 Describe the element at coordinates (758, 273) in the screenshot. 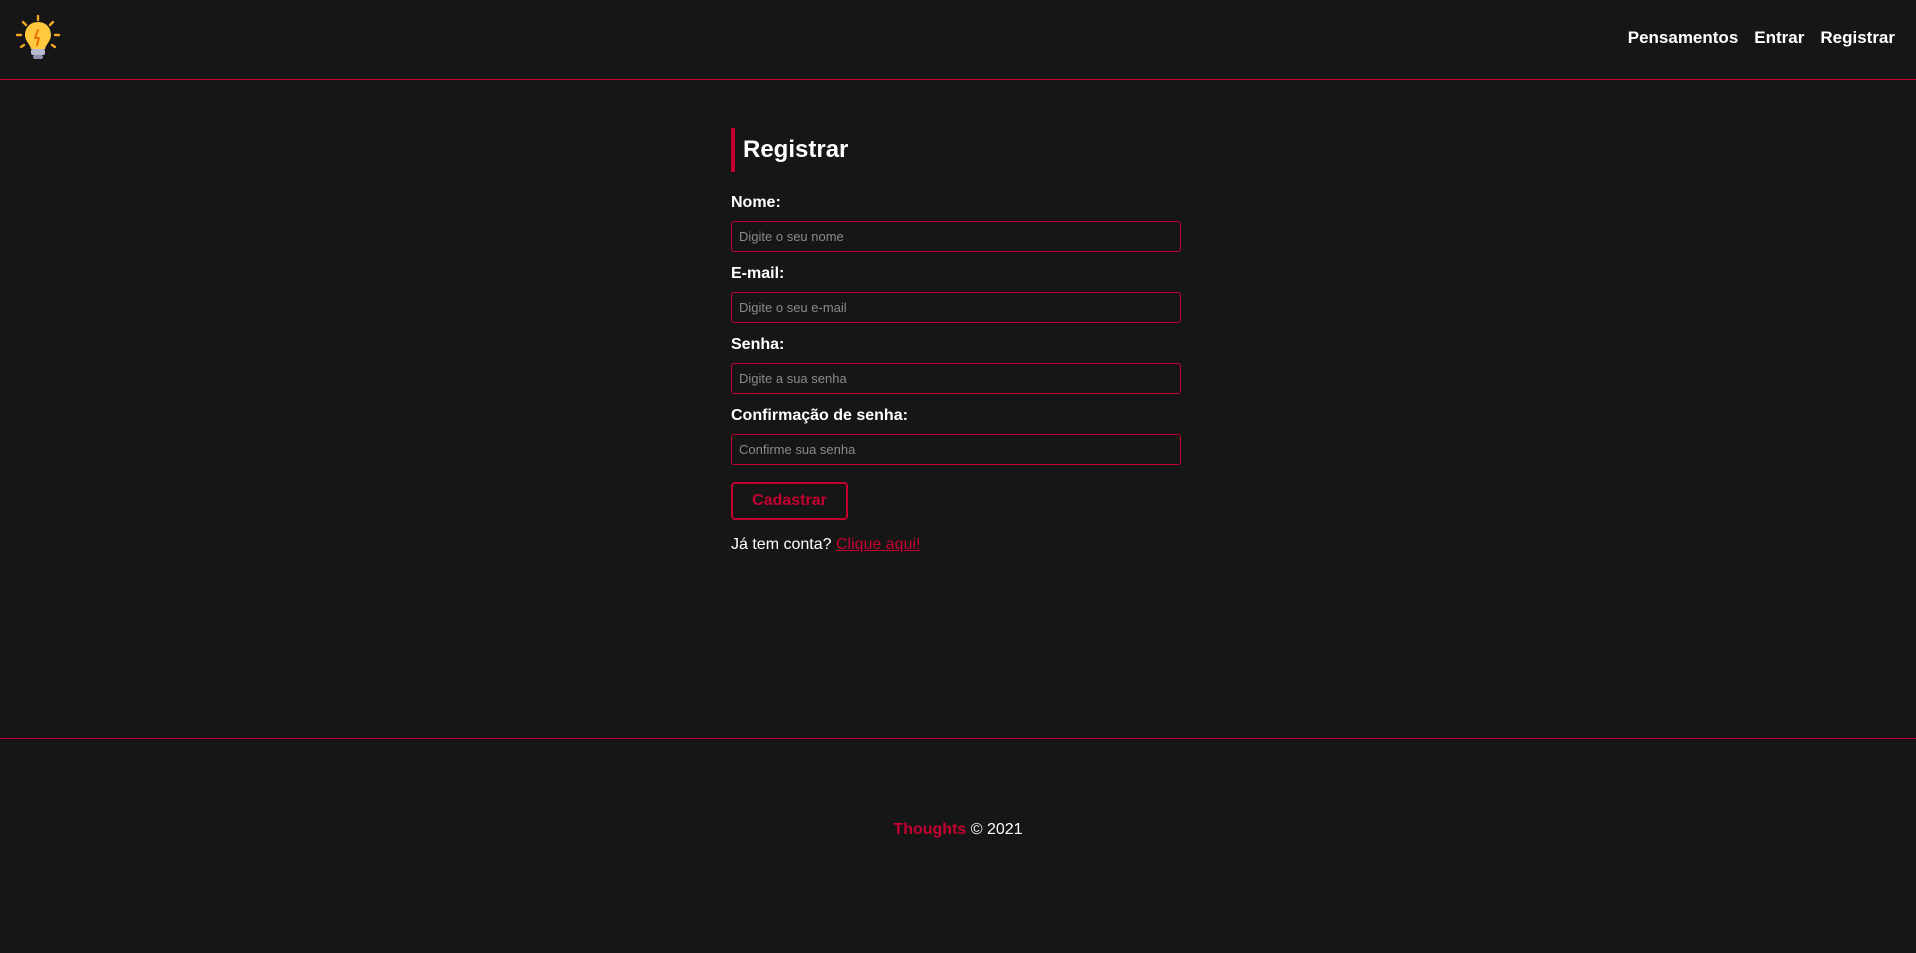

I see `email-label: E-mail:` at that location.